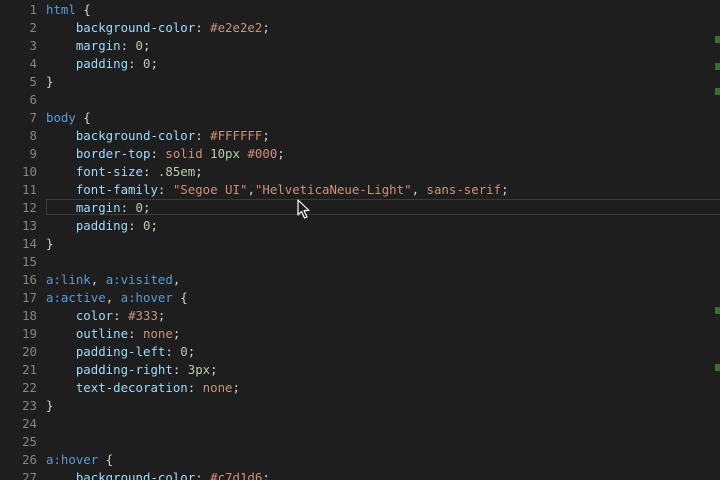  Describe the element at coordinates (360, 136) in the screenshot. I see `code-line: 8 background-color: #FFFFFF;` at that location.